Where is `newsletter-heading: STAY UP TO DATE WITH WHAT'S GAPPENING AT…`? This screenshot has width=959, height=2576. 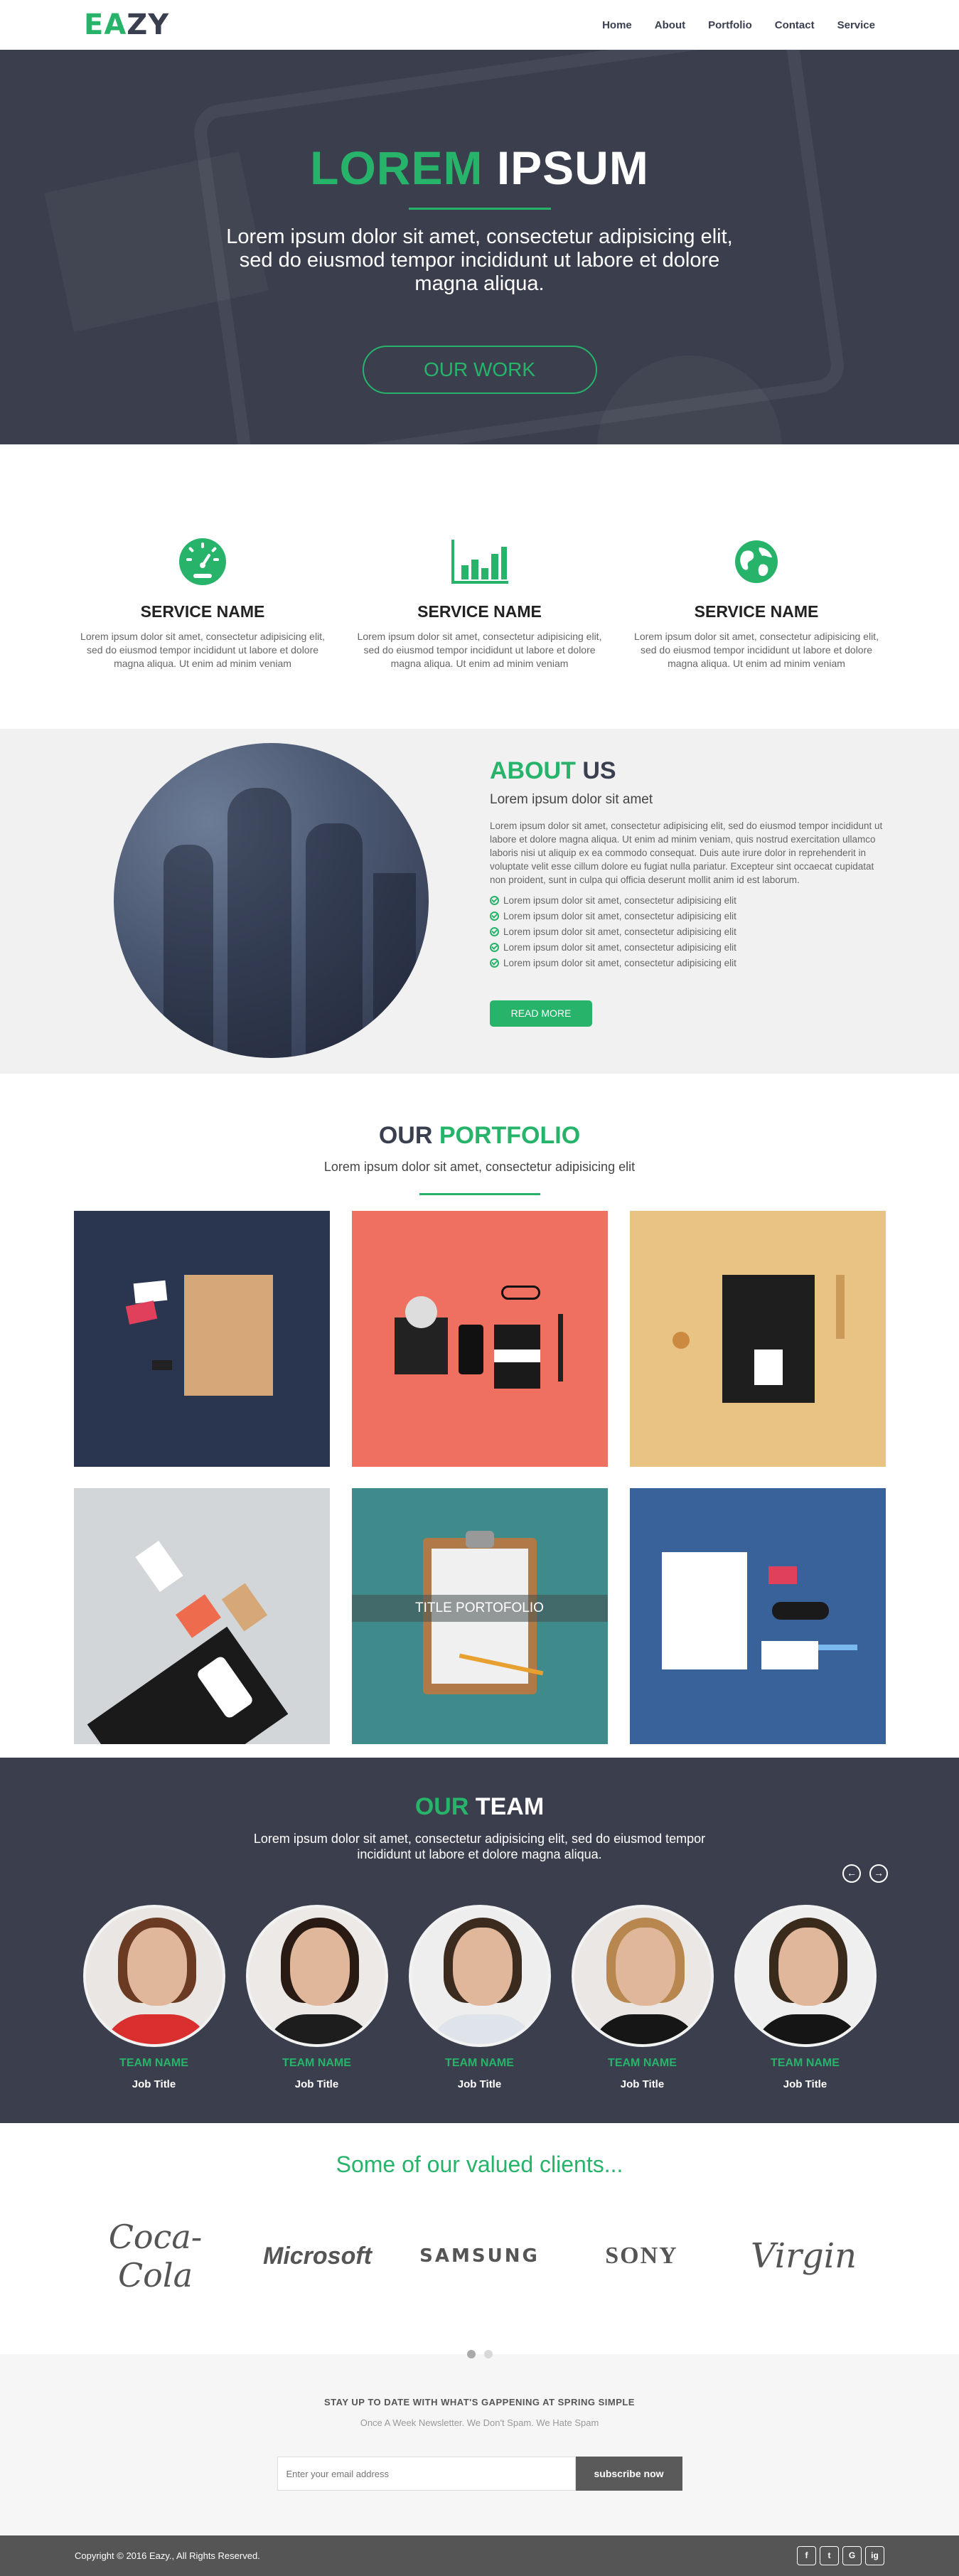
newsletter-heading: STAY UP TO DATE WITH WHAT'S GAPPENING AT… is located at coordinates (479, 2402).